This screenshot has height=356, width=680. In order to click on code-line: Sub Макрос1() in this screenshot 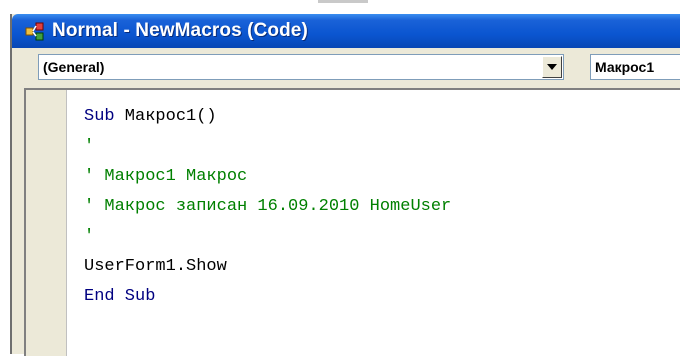, I will do `click(267, 117)`.